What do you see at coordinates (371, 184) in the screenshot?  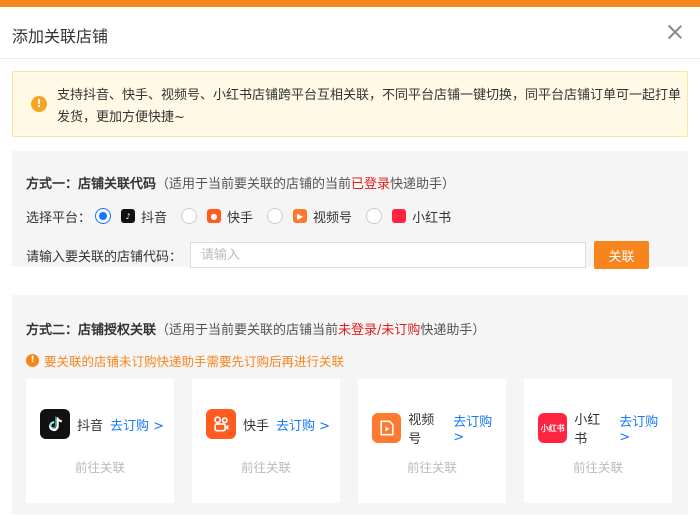 I see `method1-desc-highlight: 已登录` at bounding box center [371, 184].